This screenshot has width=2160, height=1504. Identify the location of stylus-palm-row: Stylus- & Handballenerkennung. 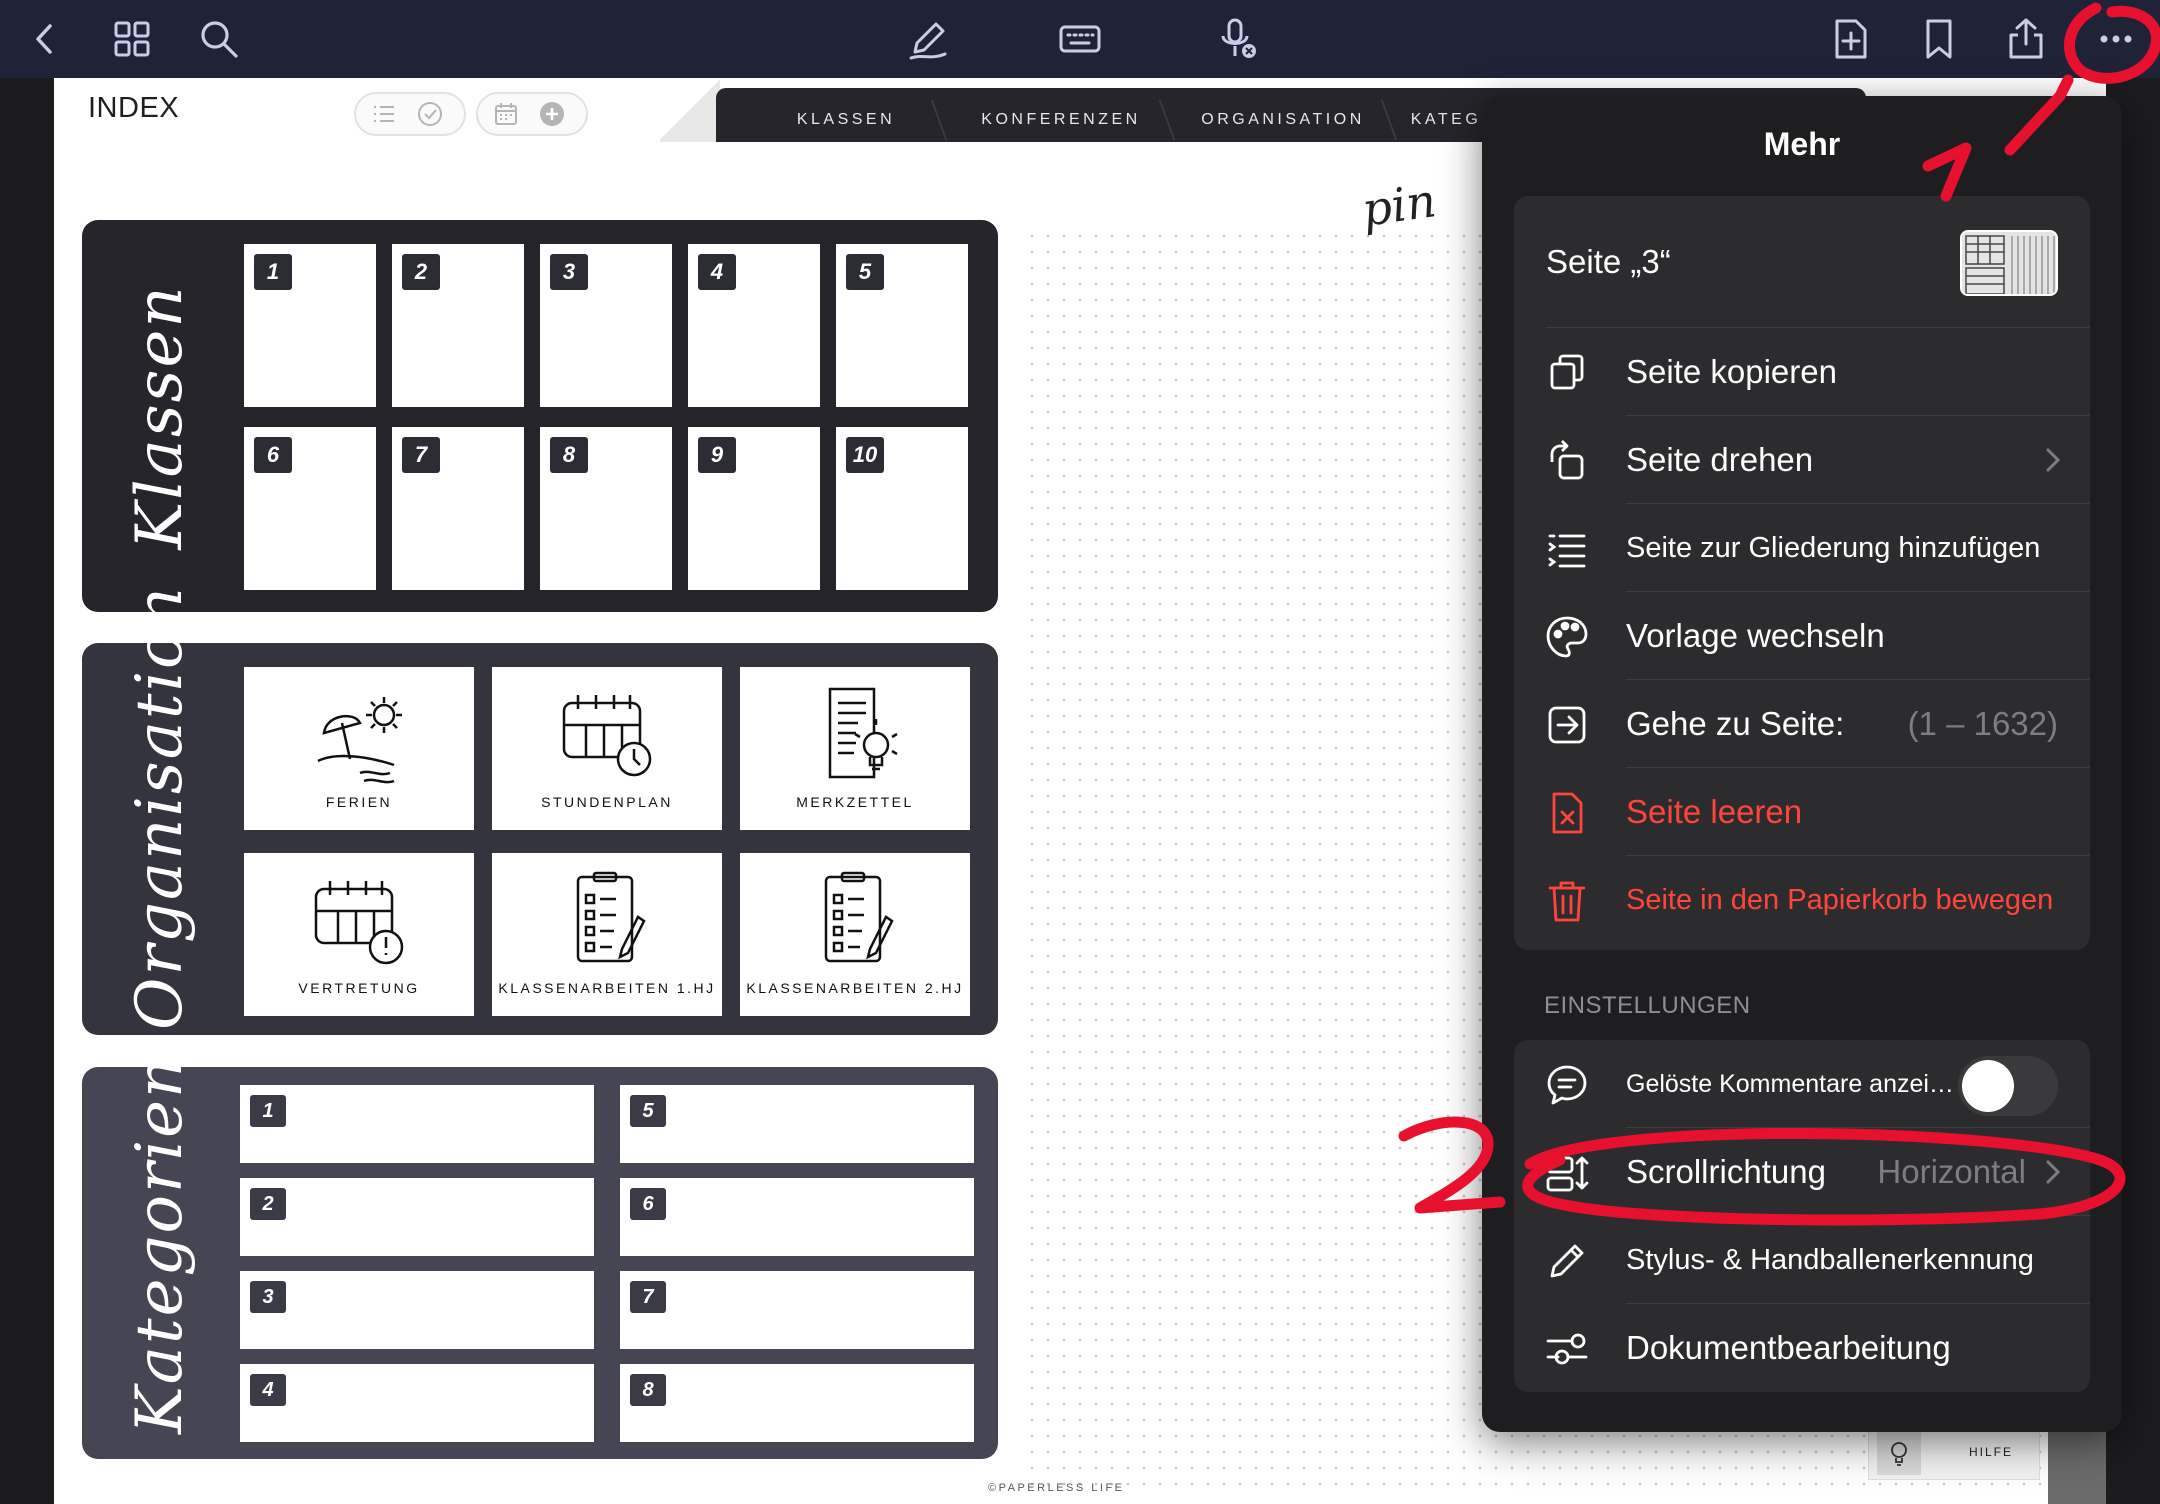
(1802, 1260).